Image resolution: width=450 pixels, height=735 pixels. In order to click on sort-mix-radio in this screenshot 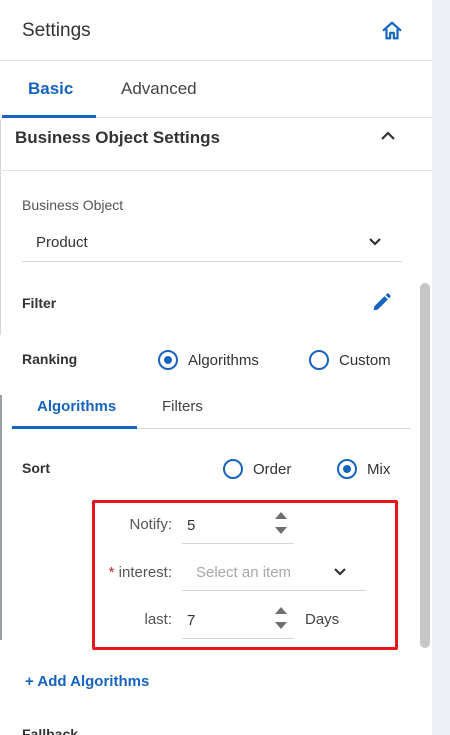, I will do `click(347, 469)`.